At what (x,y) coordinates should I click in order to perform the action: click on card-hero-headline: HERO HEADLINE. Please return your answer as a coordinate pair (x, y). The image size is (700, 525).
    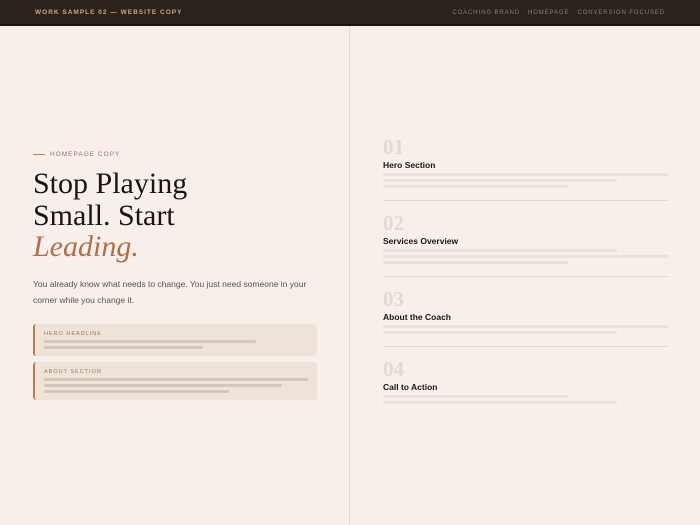
    Looking at the image, I should click on (175, 340).